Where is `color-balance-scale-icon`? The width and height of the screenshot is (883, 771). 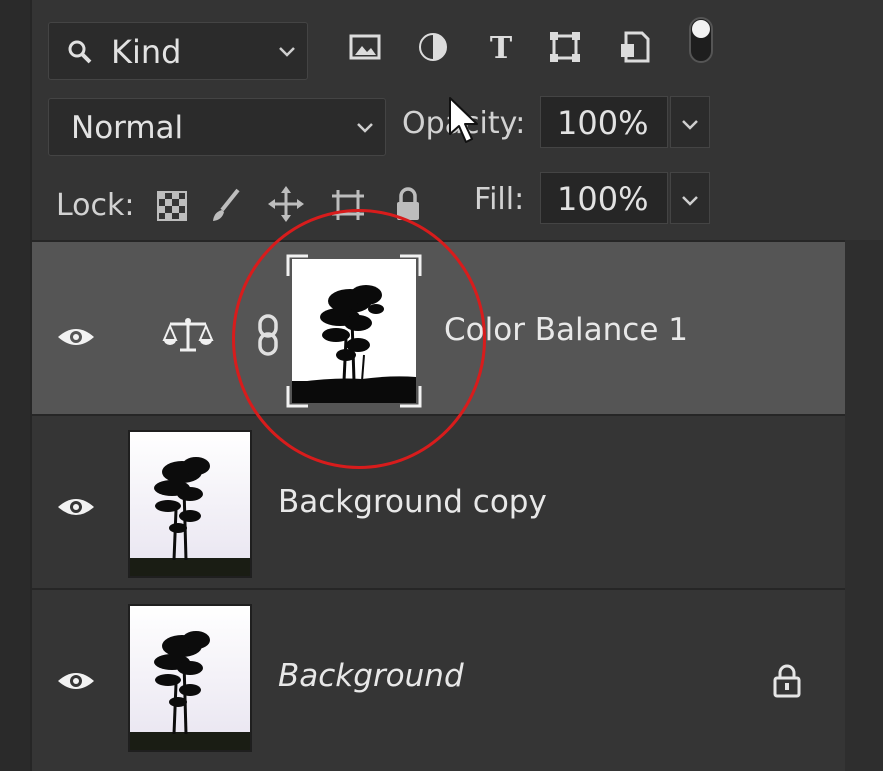
color-balance-scale-icon is located at coordinates (188, 335).